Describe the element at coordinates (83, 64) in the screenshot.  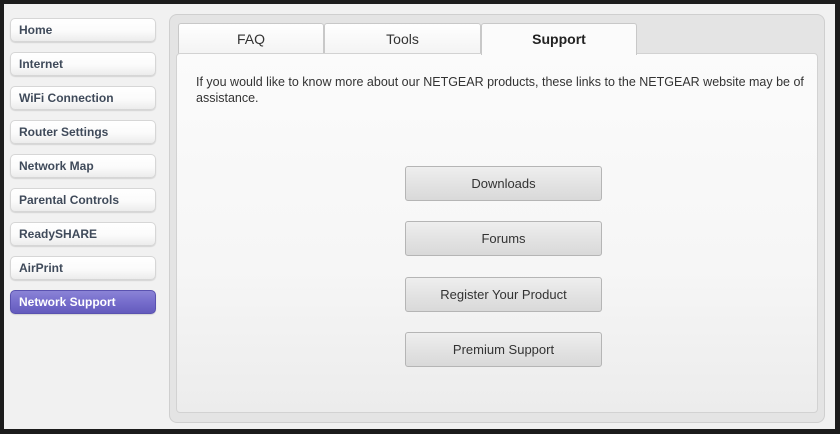
I see `sidebar-item-internet: Internet` at that location.